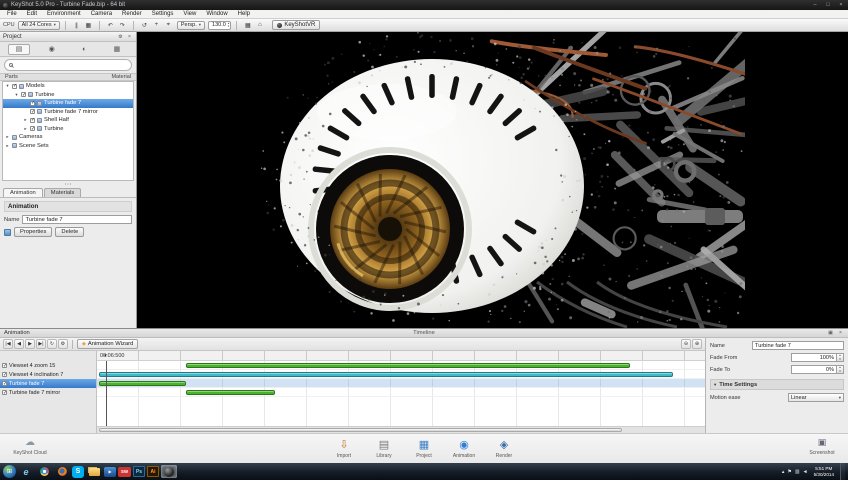  What do you see at coordinates (816, 397) in the screenshot?
I see `motion-ease-select: Linear ▾` at bounding box center [816, 397].